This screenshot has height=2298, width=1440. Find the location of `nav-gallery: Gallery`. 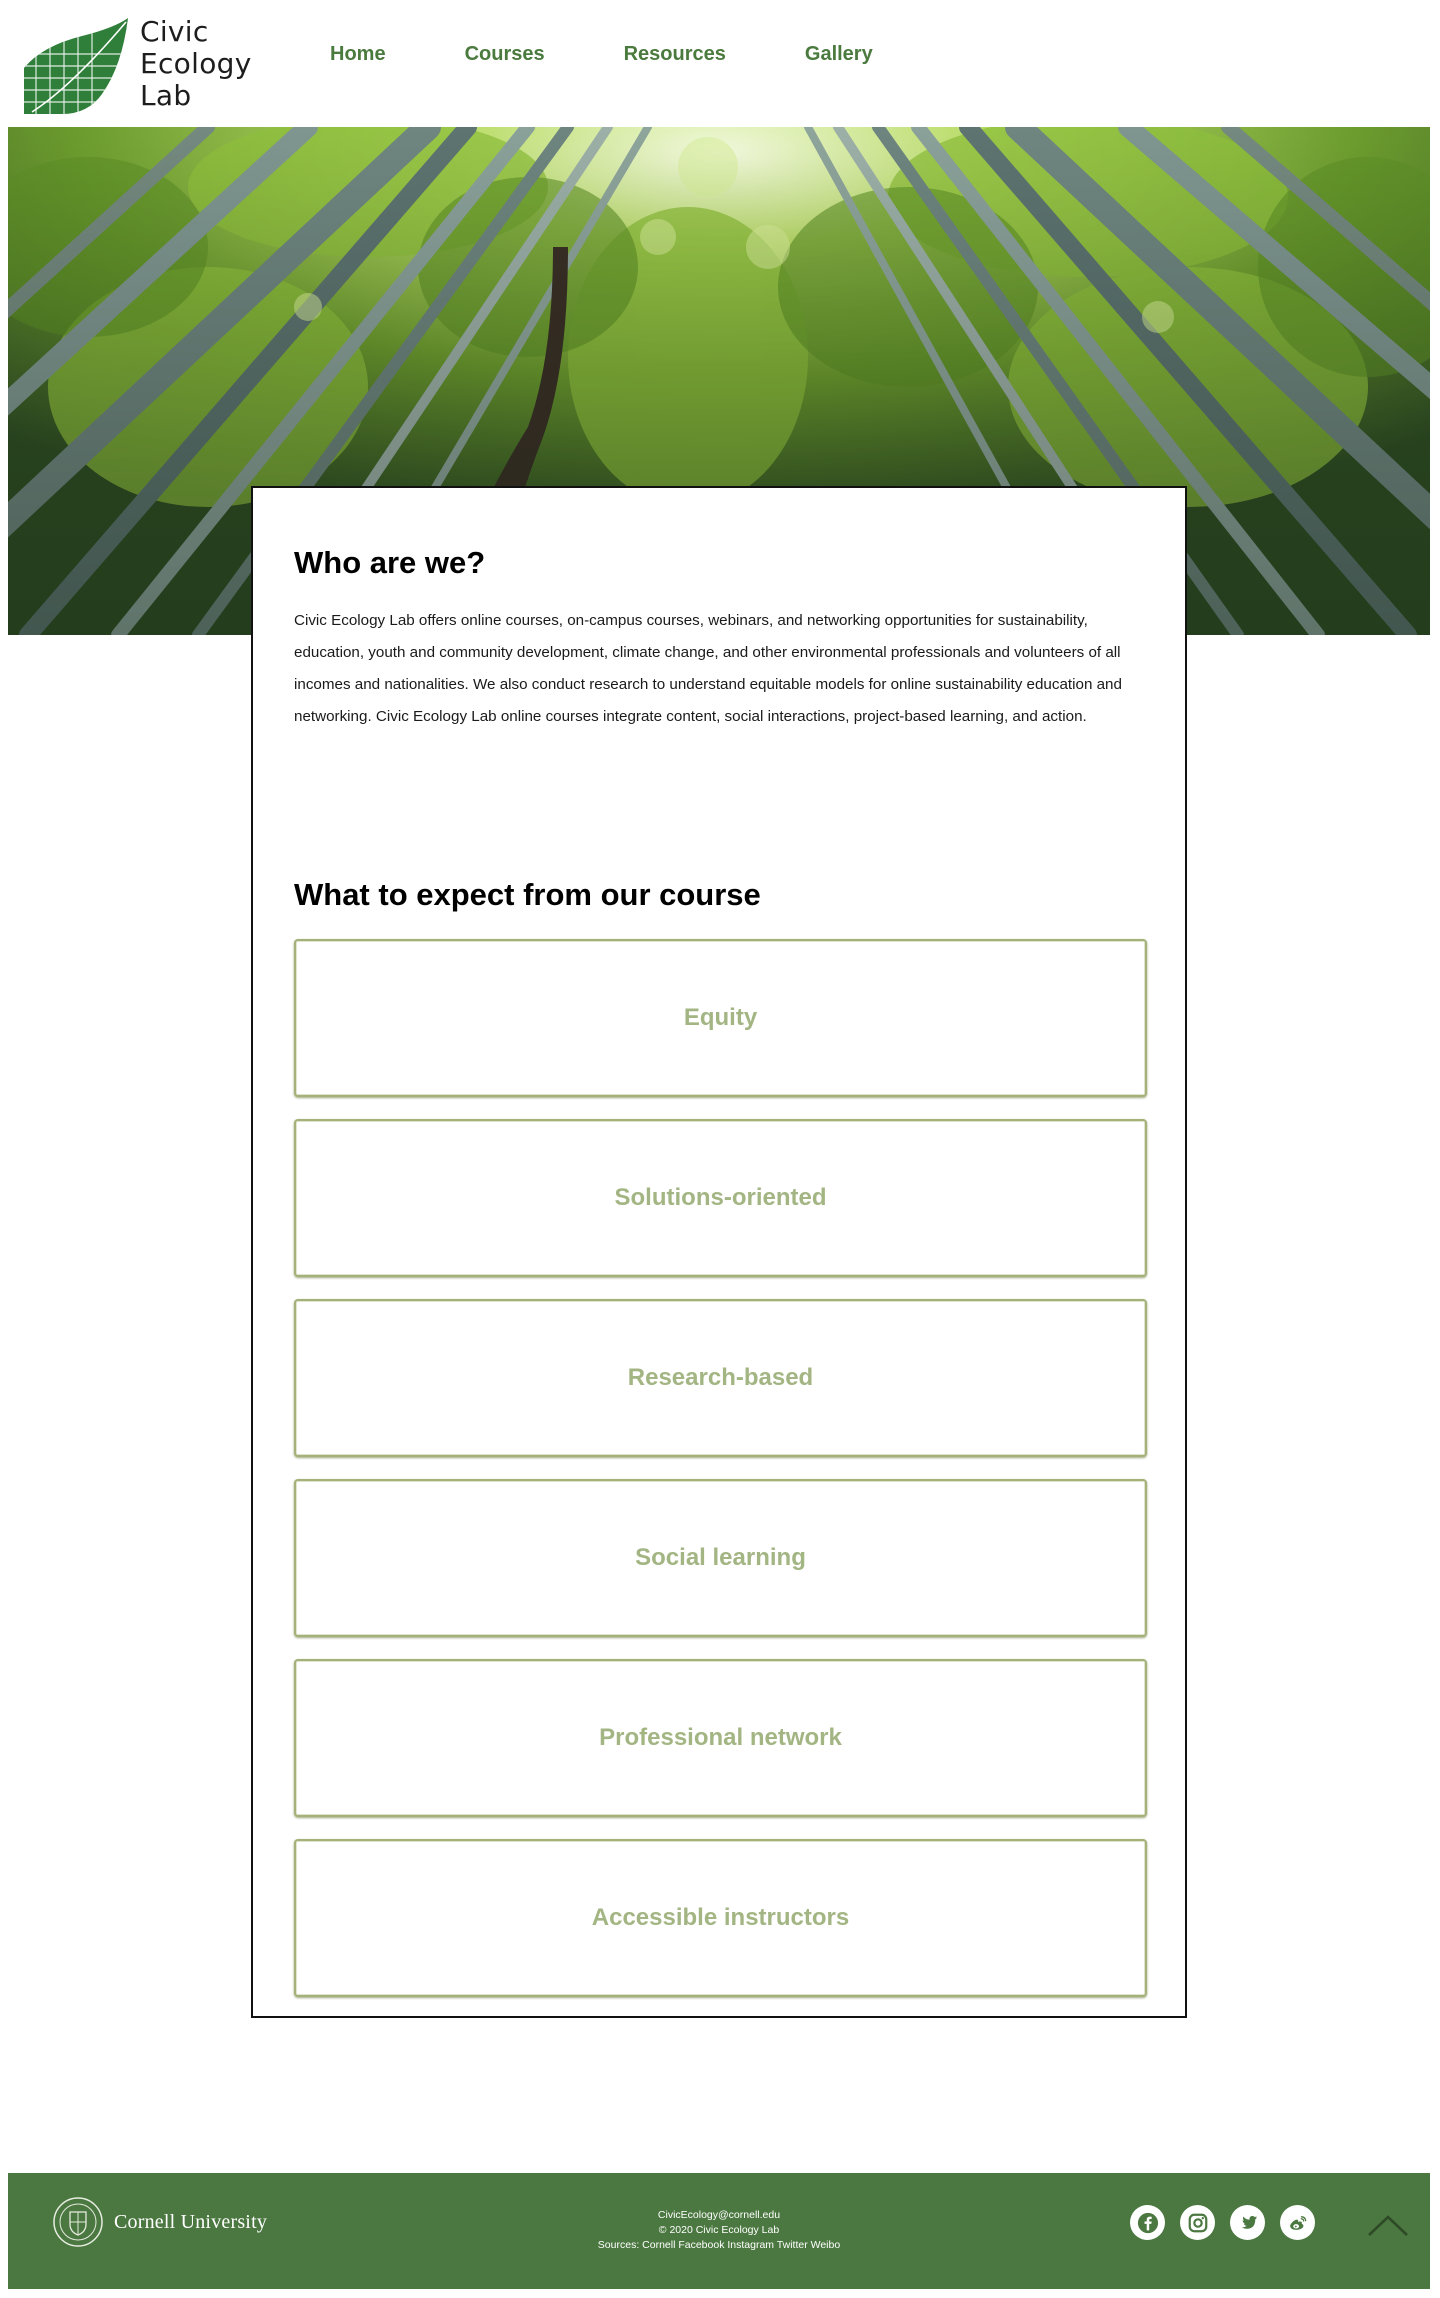

nav-gallery: Gallery is located at coordinates (839, 54).